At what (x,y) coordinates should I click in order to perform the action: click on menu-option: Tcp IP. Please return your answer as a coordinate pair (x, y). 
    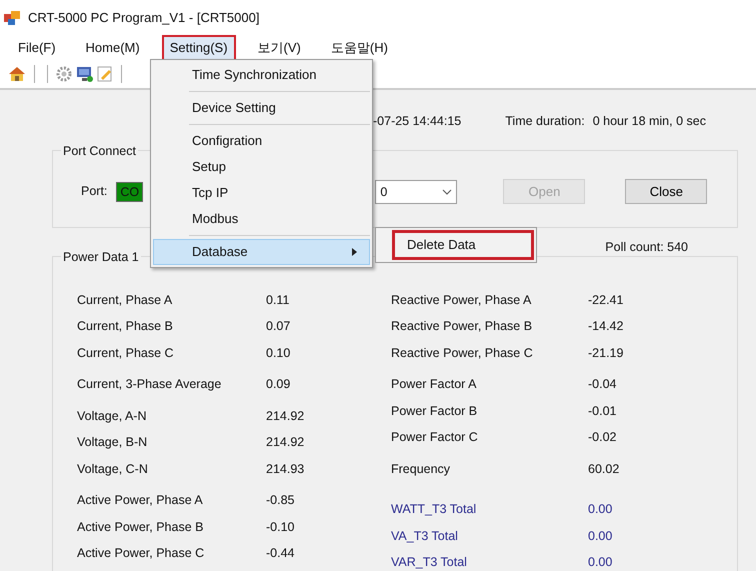
    Looking at the image, I should click on (261, 193).